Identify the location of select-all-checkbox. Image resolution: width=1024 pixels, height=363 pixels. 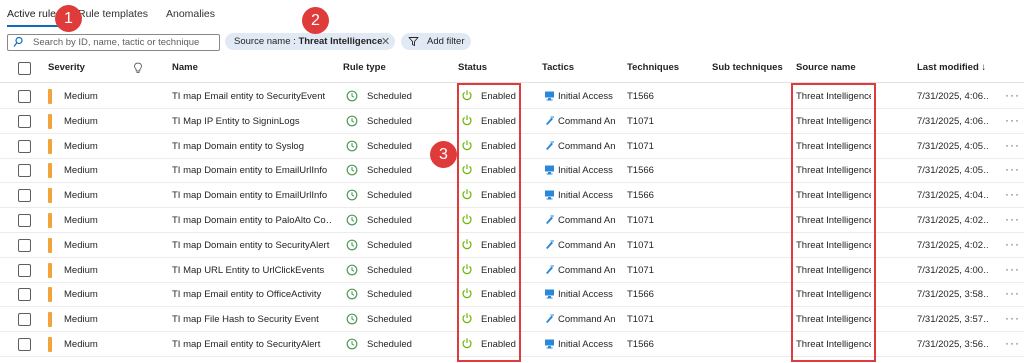
(24, 68).